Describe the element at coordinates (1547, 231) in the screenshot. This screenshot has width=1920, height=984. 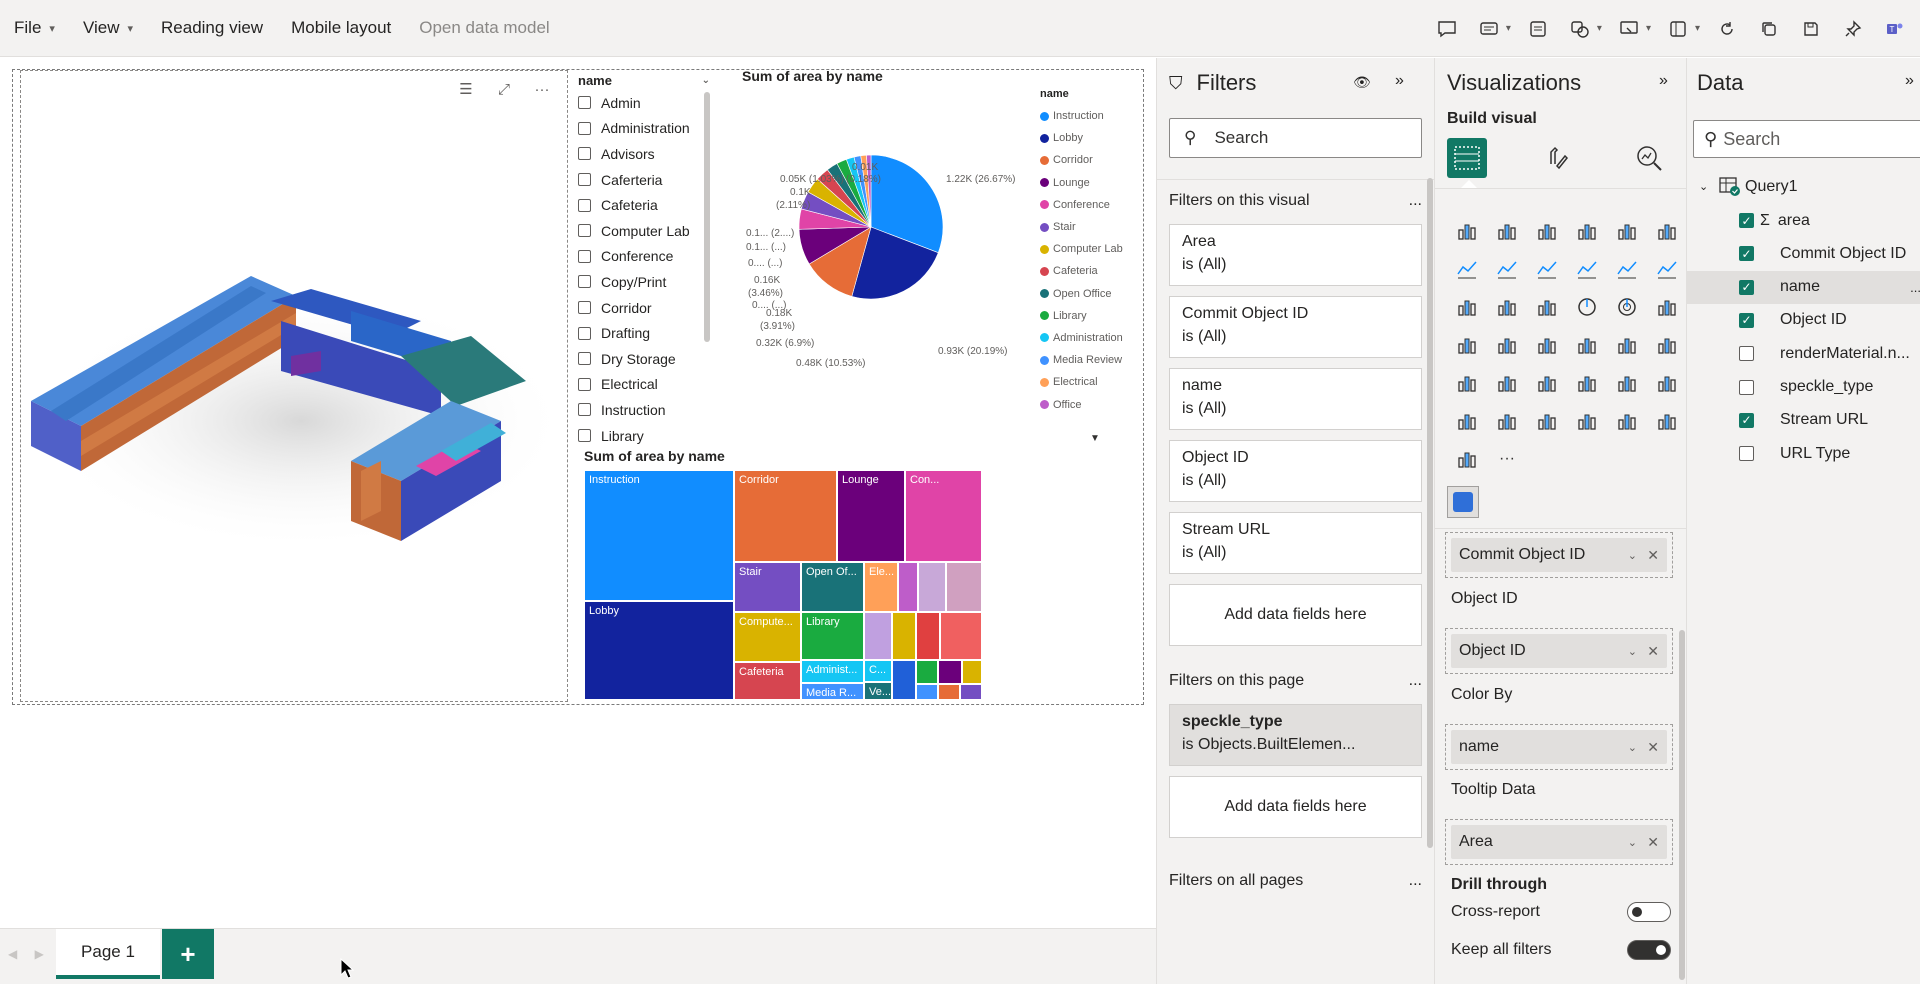
I see `clustered-bar-chart-icon` at that location.